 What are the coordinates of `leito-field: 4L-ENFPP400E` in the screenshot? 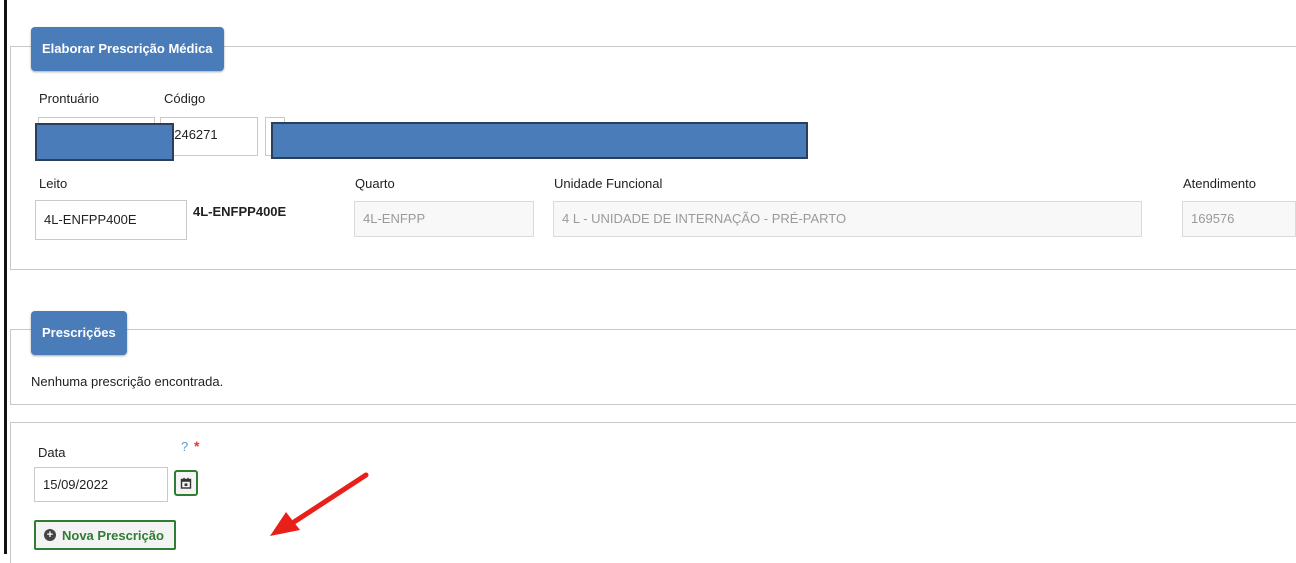 It's located at (111, 220).